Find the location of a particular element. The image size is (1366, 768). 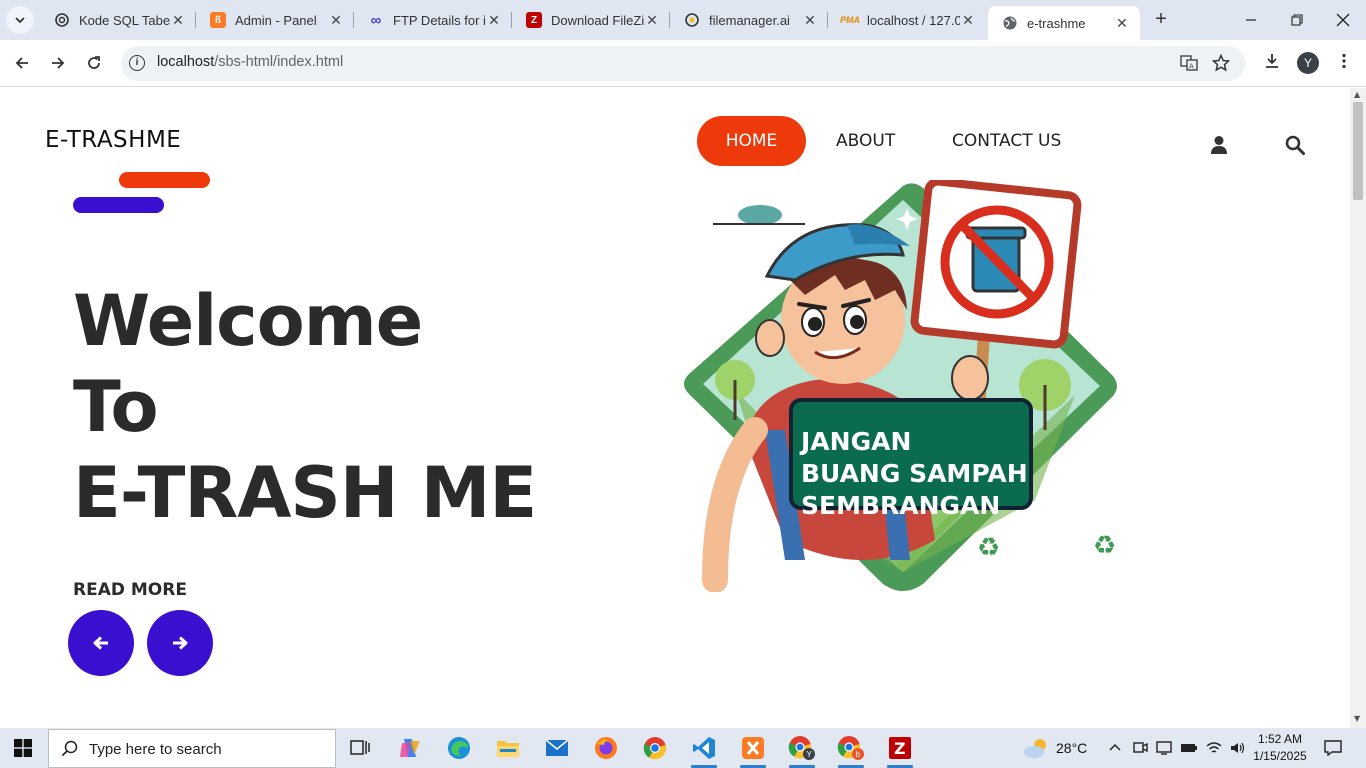

slider-prev-button is located at coordinates (101, 643).